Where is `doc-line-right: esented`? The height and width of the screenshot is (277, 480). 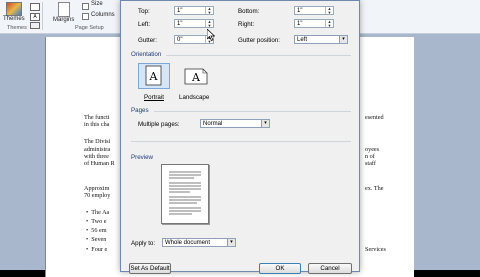 doc-line-right: esented is located at coordinates (374, 117).